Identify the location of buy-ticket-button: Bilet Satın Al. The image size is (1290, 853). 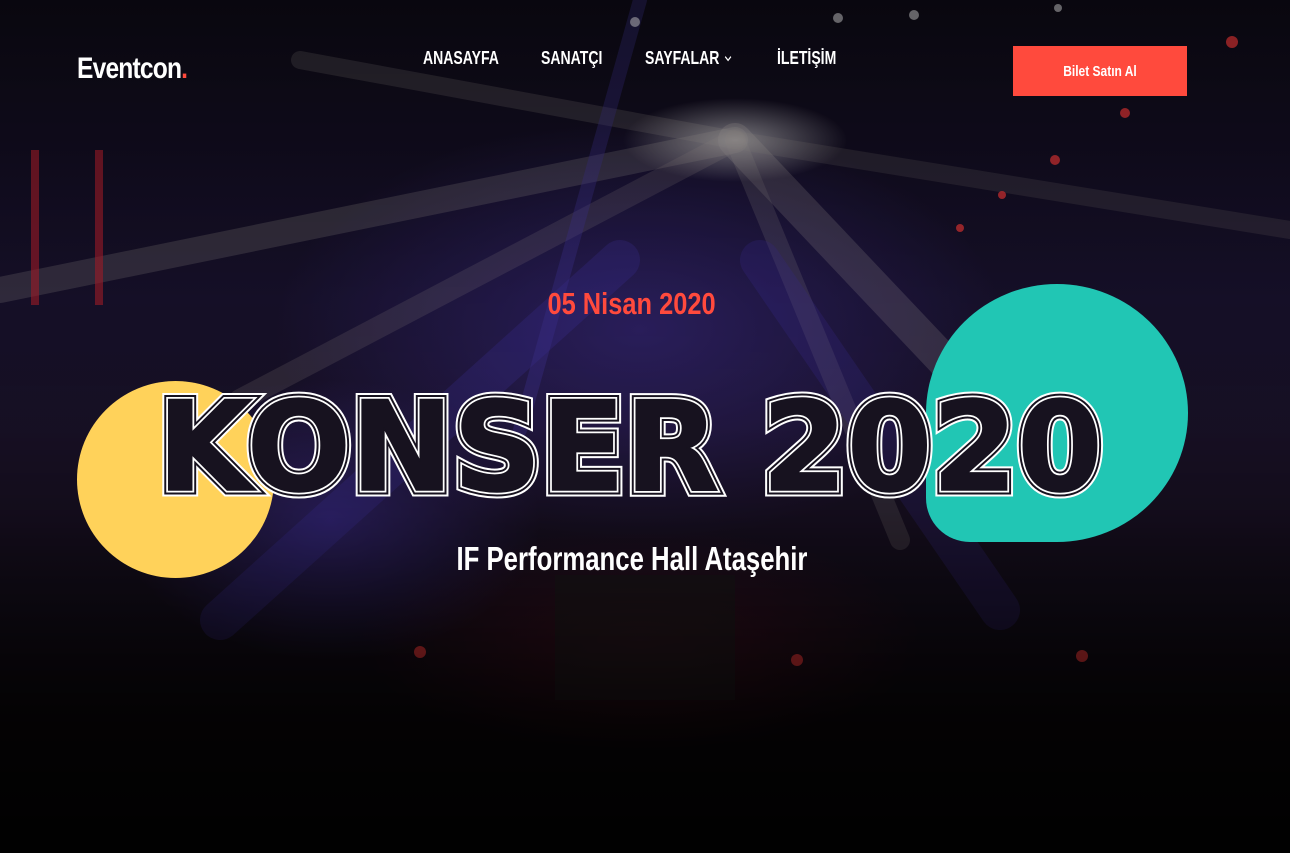
(1100, 71).